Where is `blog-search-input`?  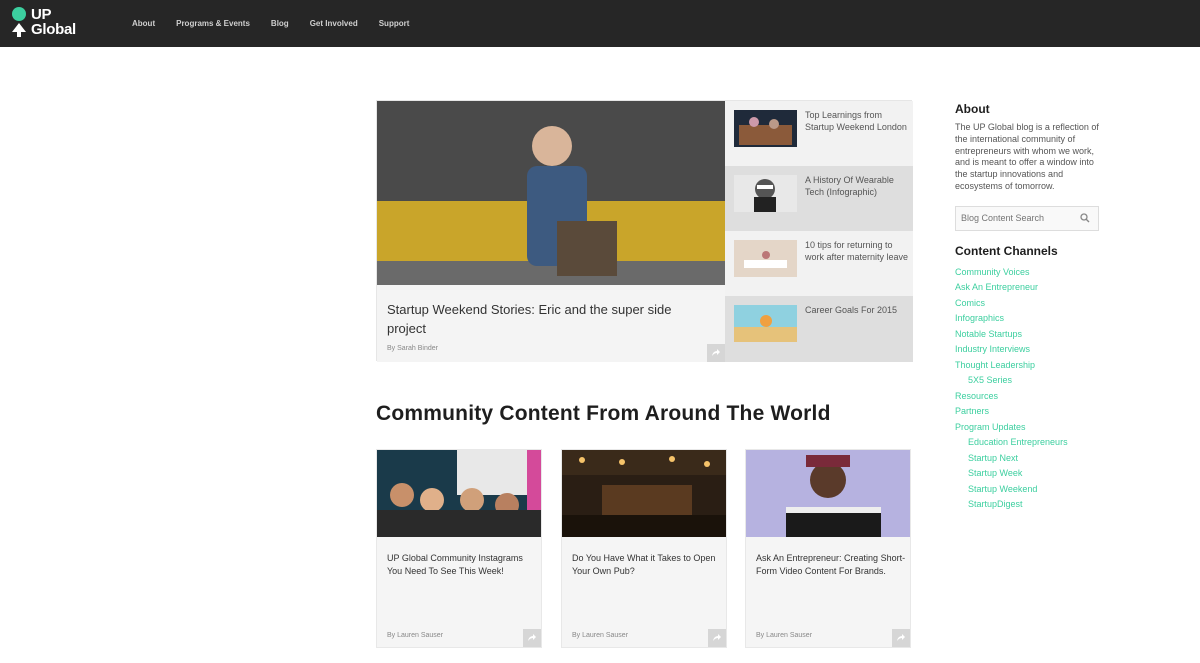
blog-search-input is located at coordinates (1016, 218).